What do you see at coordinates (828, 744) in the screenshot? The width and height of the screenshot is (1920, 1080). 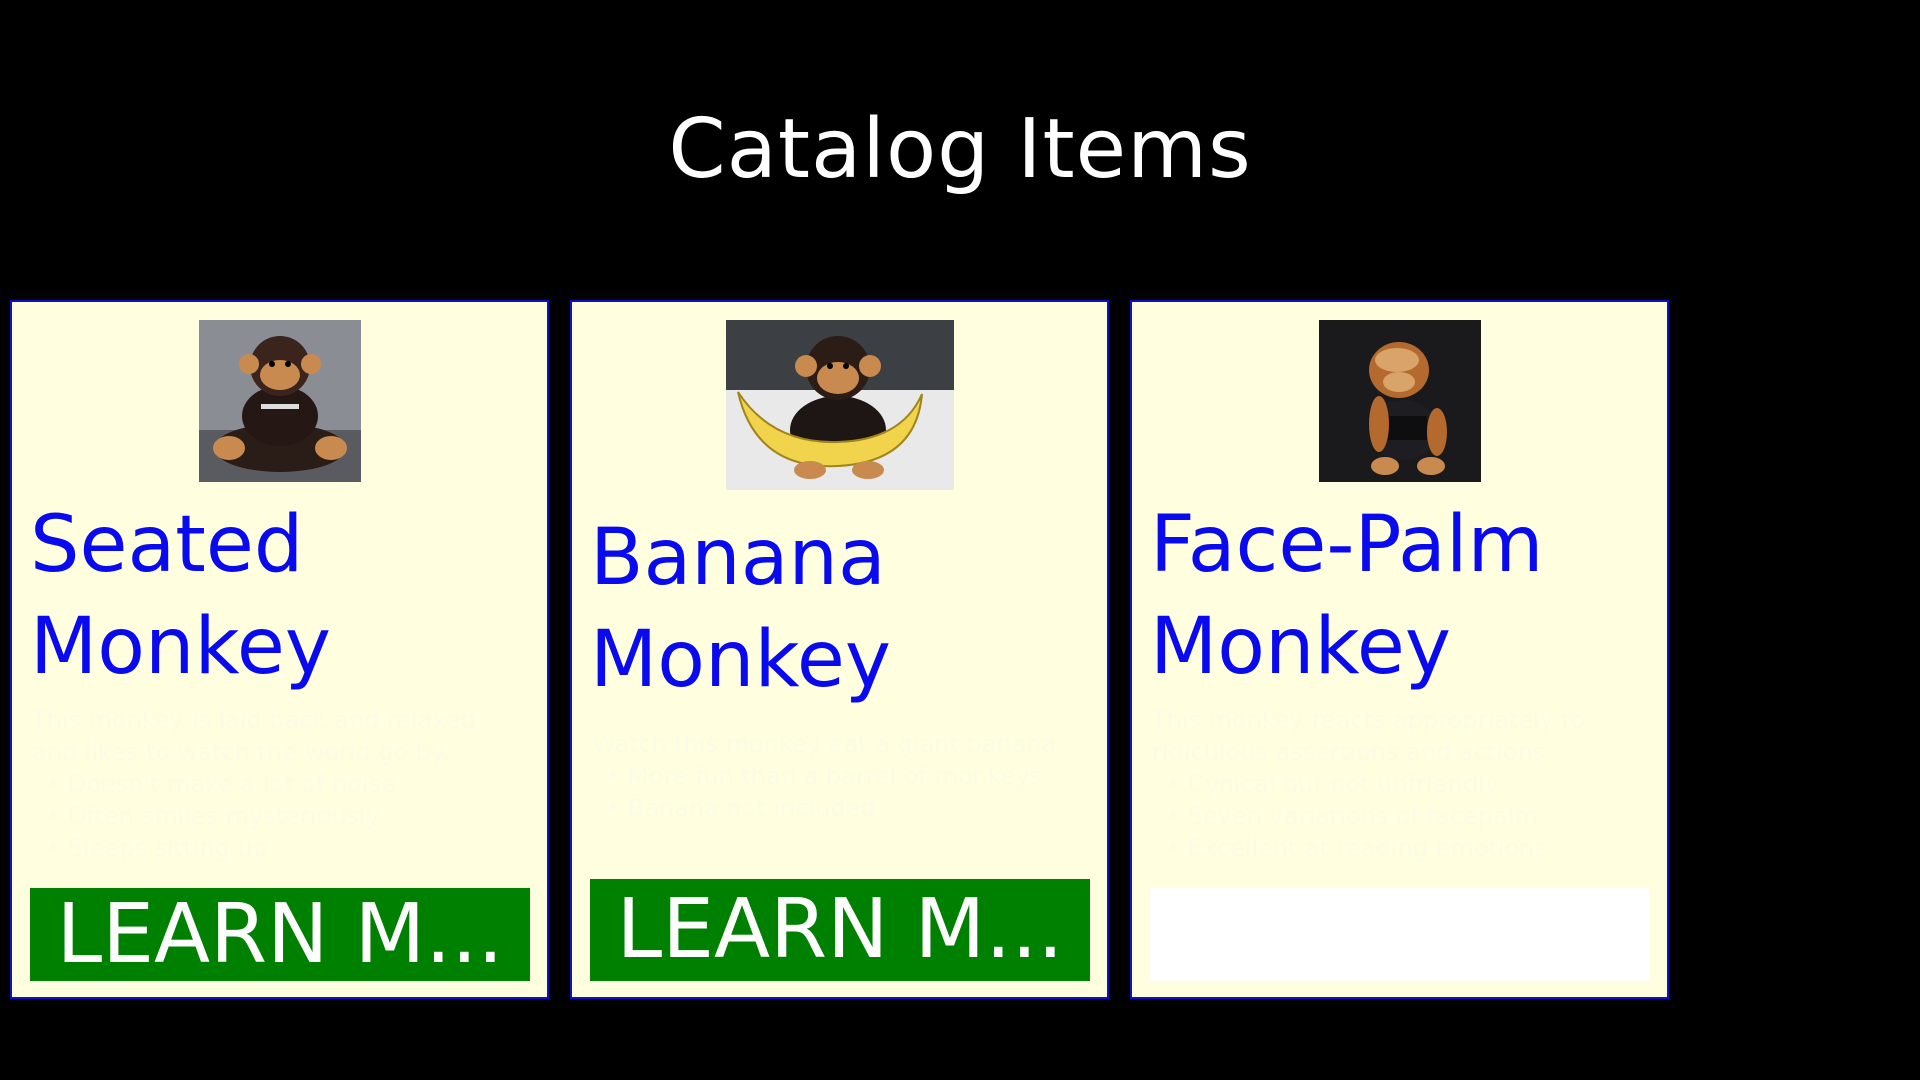 I see `description-text: Watch this monkey eat a giant banana.` at bounding box center [828, 744].